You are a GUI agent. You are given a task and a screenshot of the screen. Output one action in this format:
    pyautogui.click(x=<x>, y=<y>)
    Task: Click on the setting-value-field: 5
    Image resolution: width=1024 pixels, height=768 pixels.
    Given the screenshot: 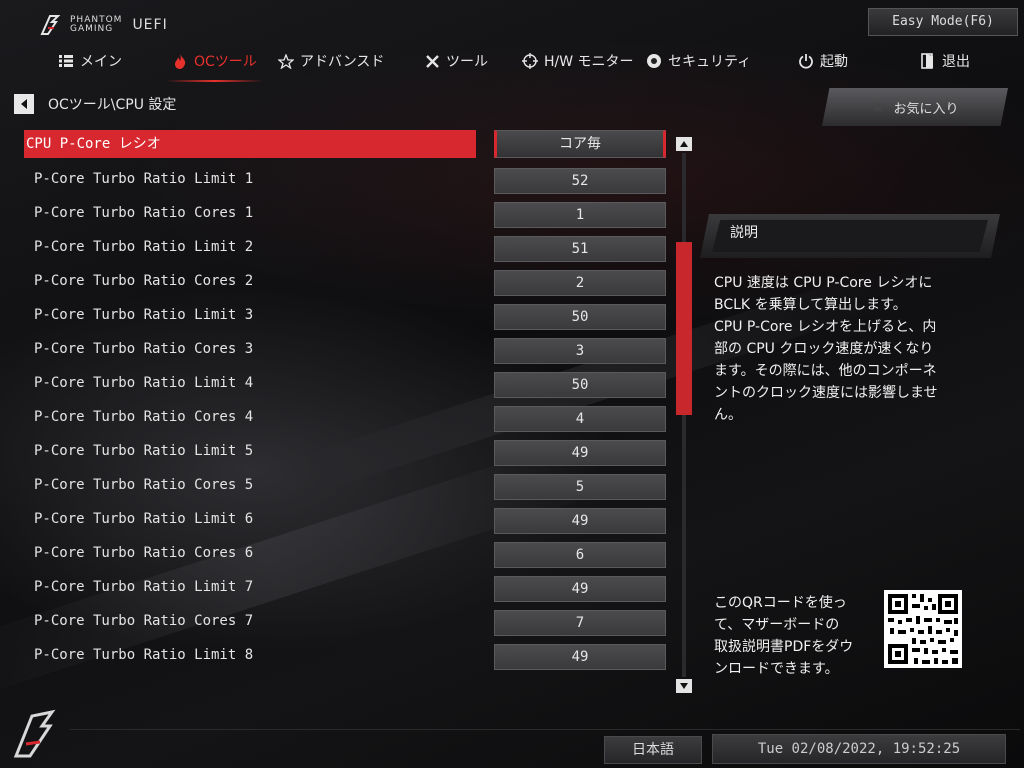 What is the action you would take?
    pyautogui.click(x=580, y=487)
    